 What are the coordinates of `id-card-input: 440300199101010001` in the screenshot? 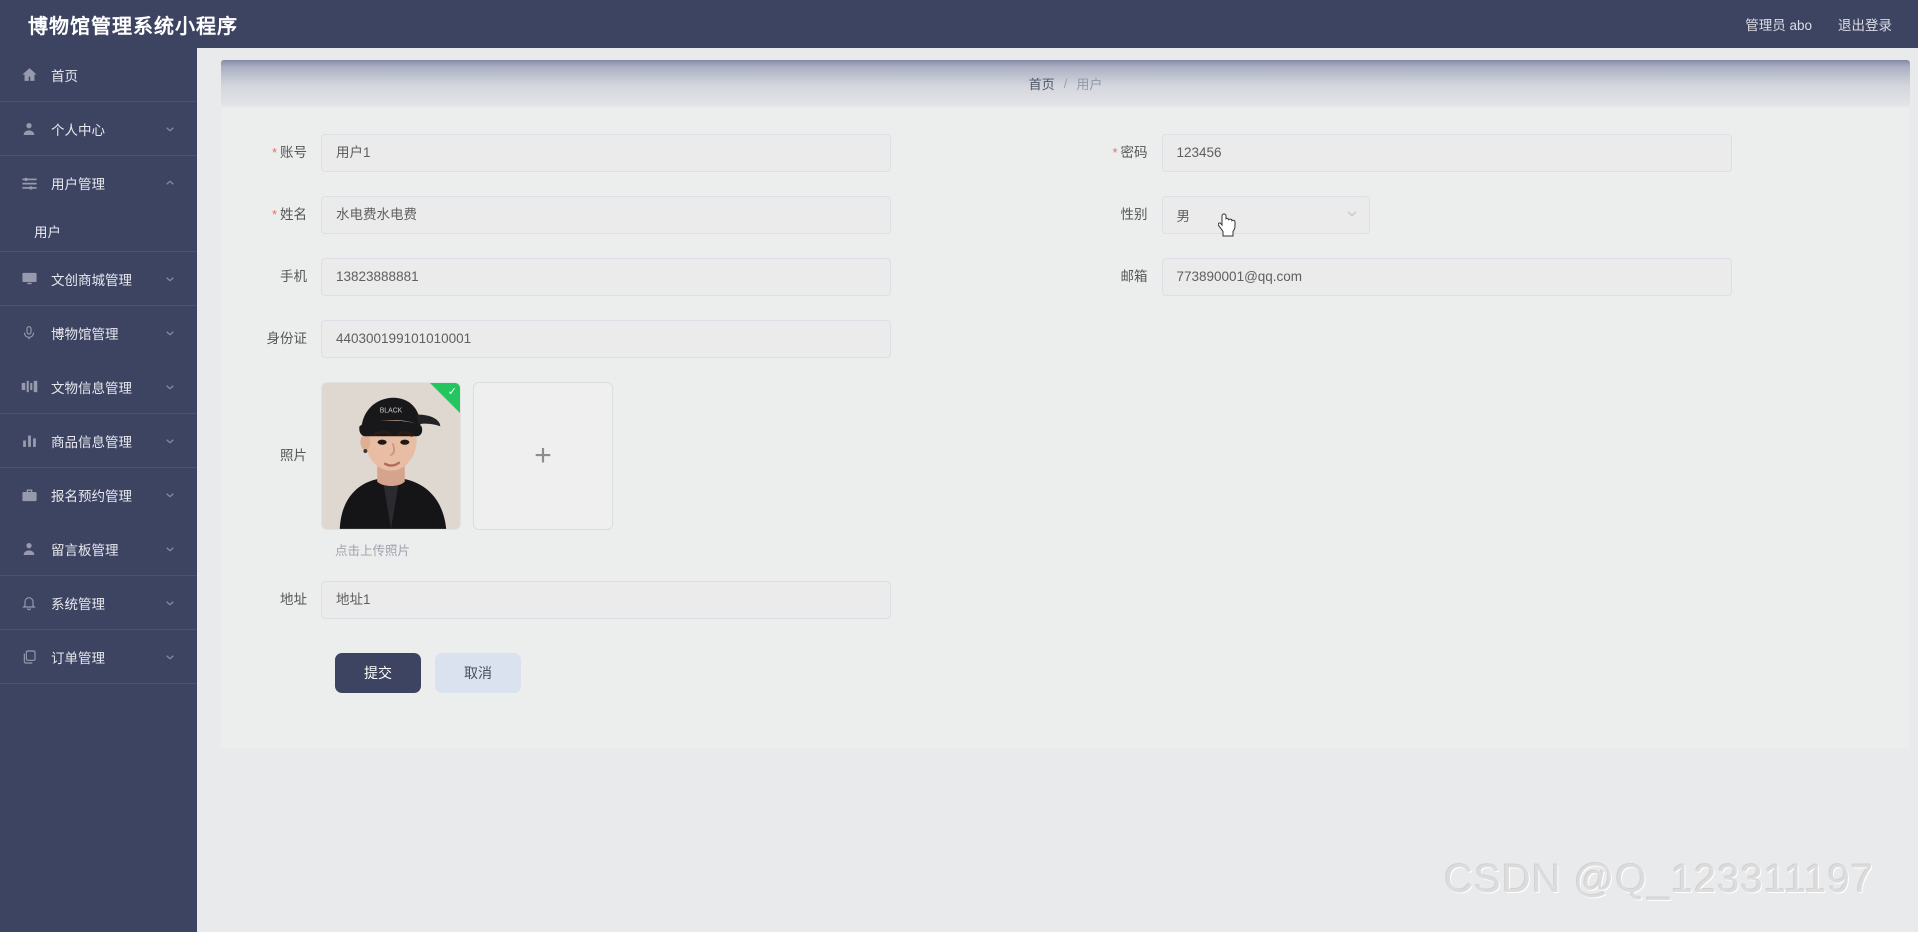 It's located at (606, 339).